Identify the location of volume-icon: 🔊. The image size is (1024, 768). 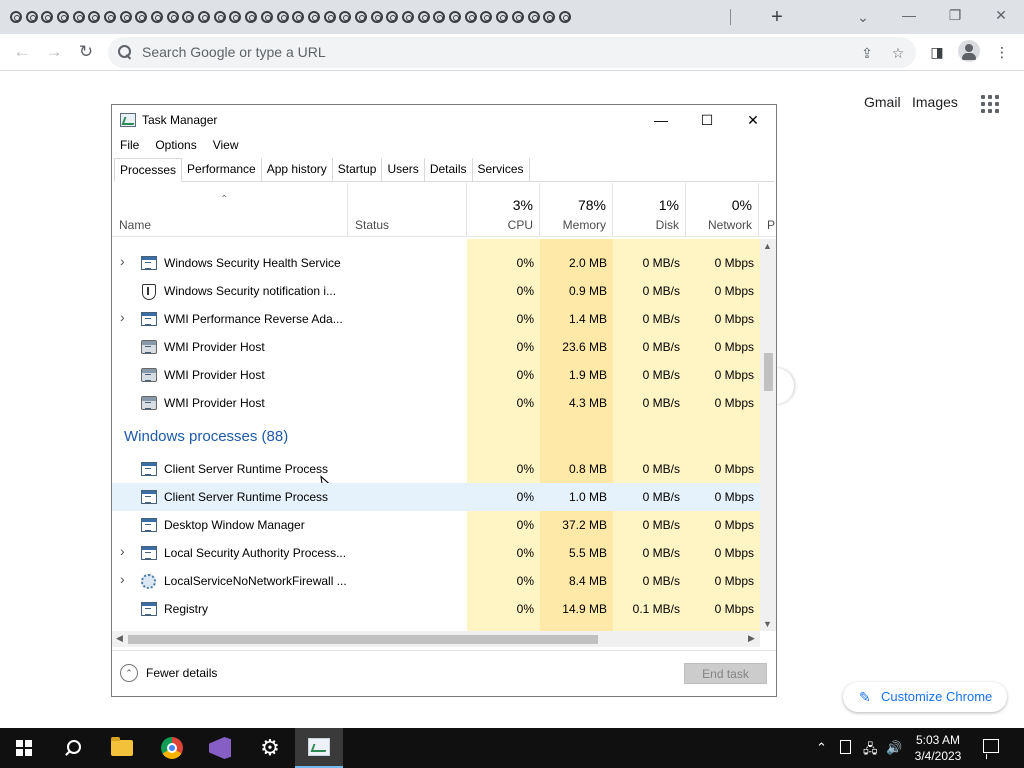
(894, 748).